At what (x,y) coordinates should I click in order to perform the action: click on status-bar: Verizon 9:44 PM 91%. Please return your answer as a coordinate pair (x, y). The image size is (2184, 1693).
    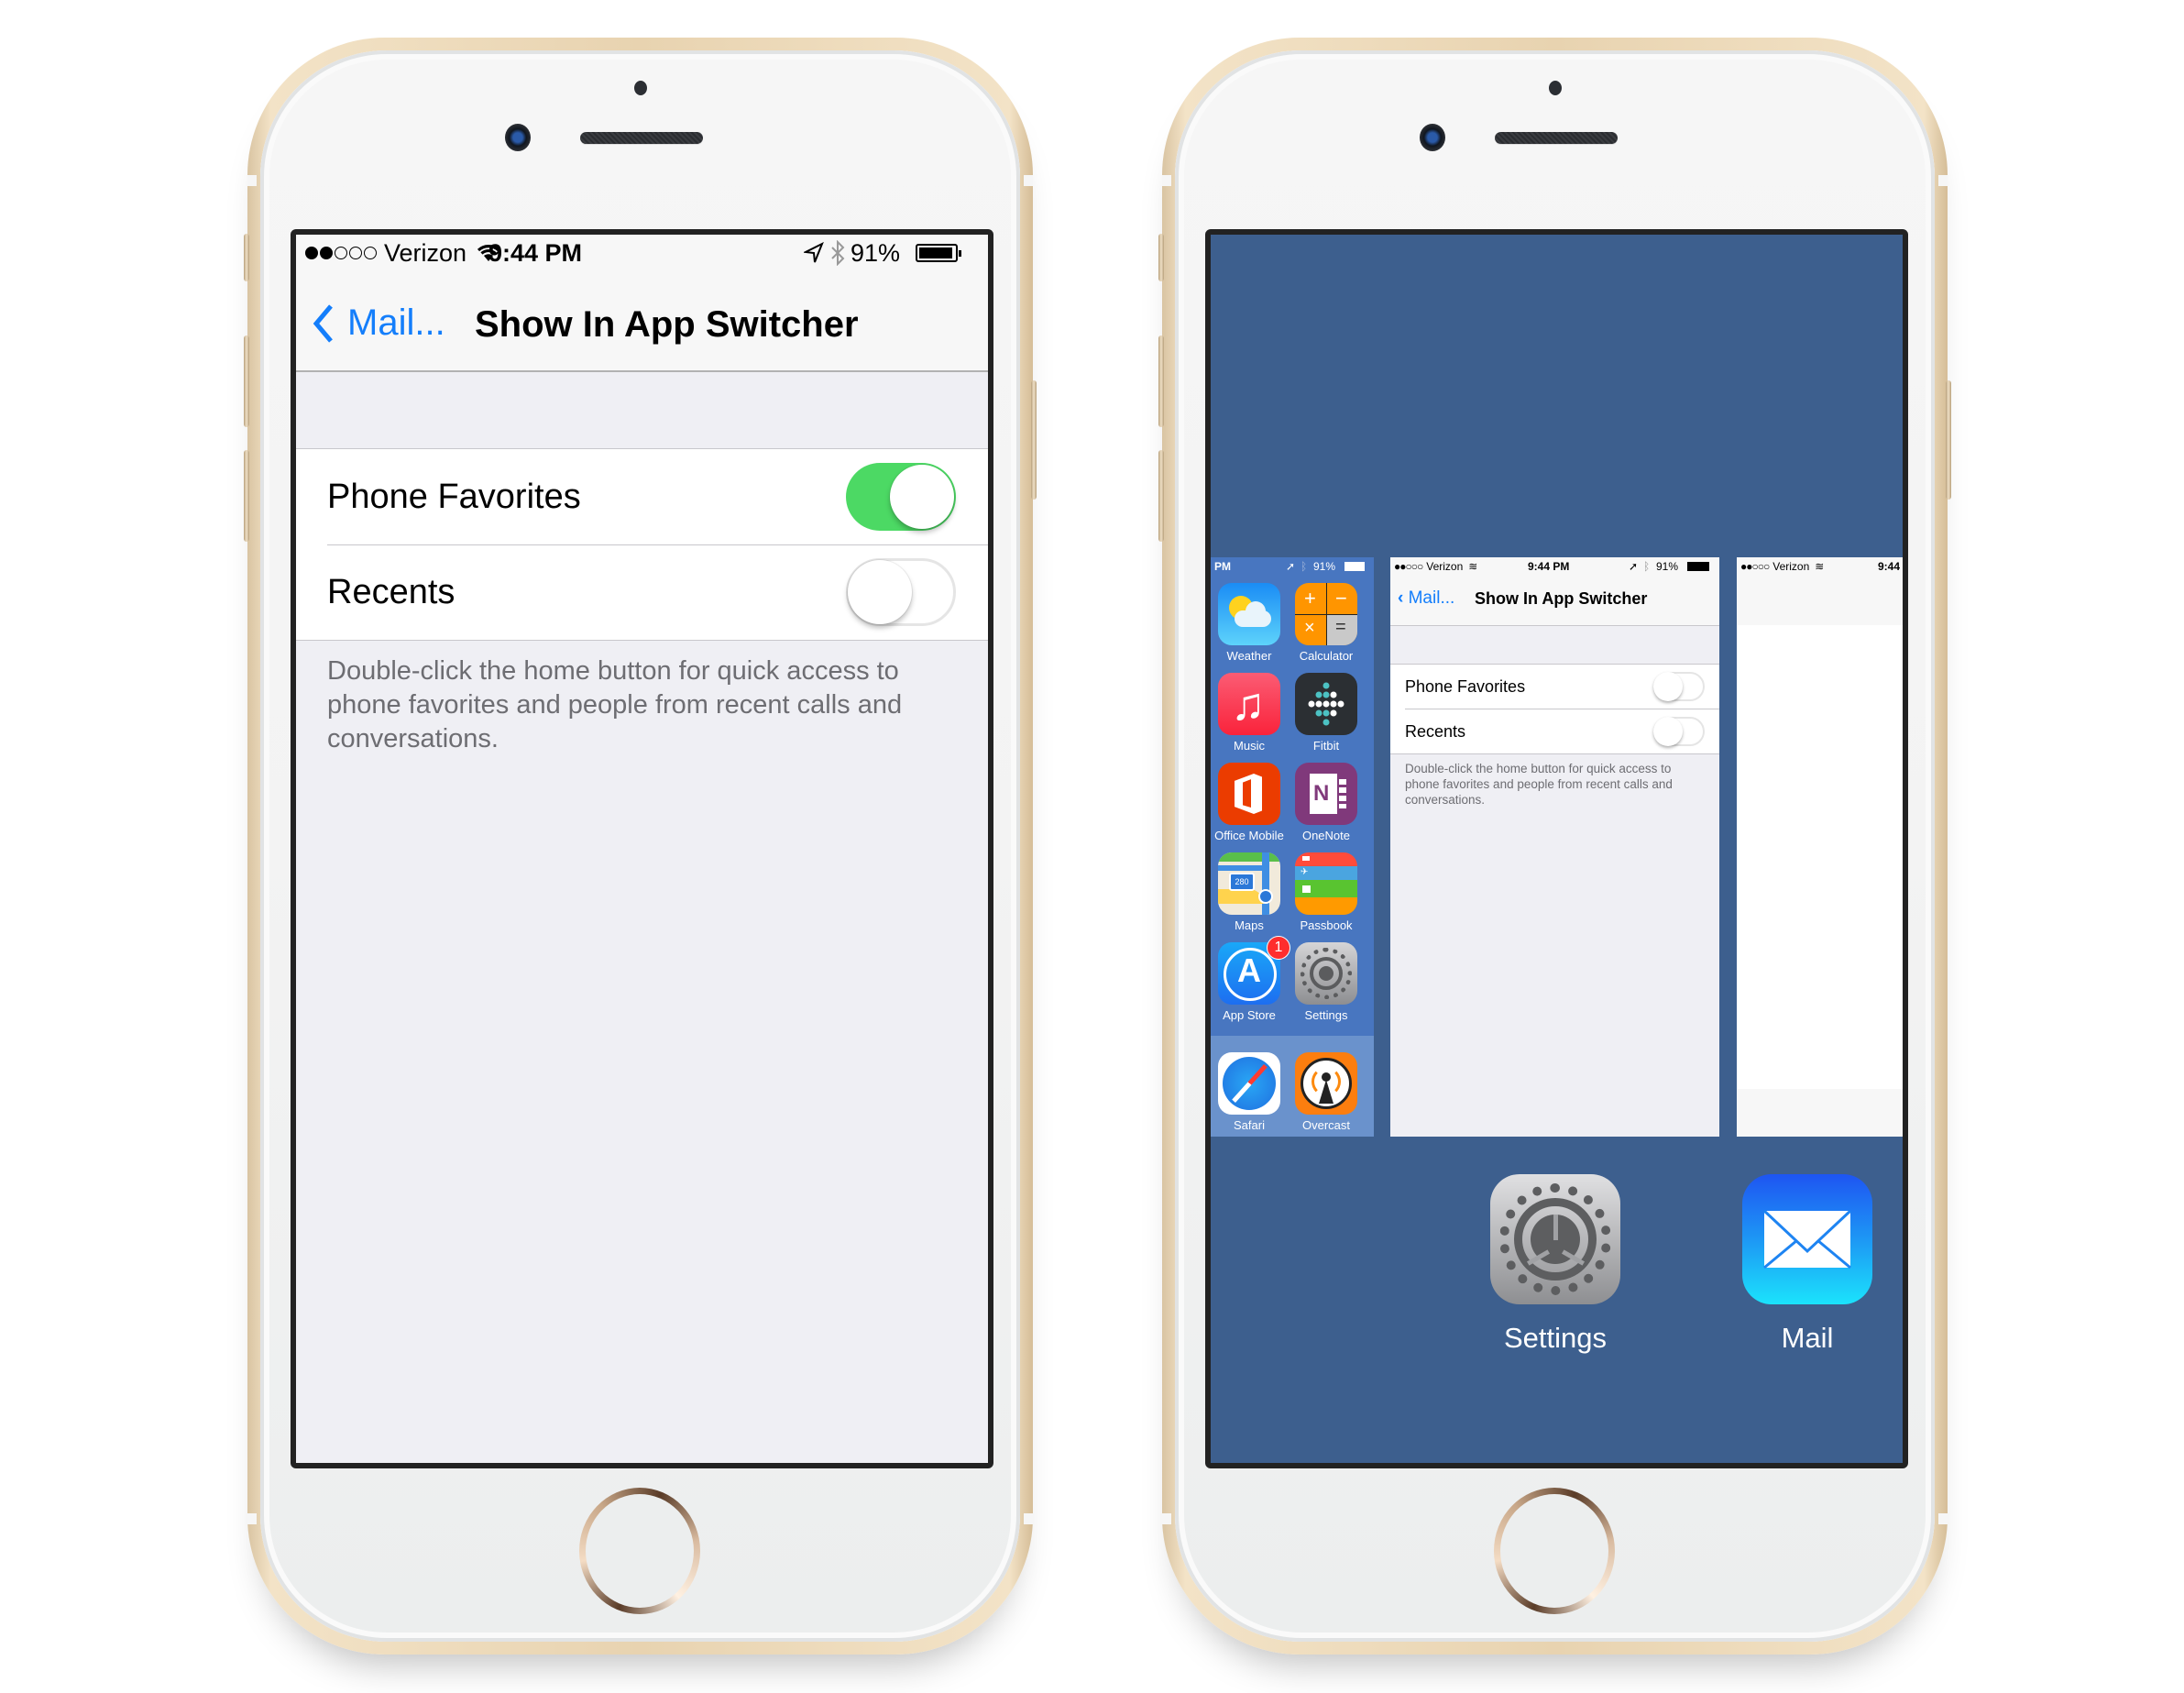
    Looking at the image, I should click on (642, 253).